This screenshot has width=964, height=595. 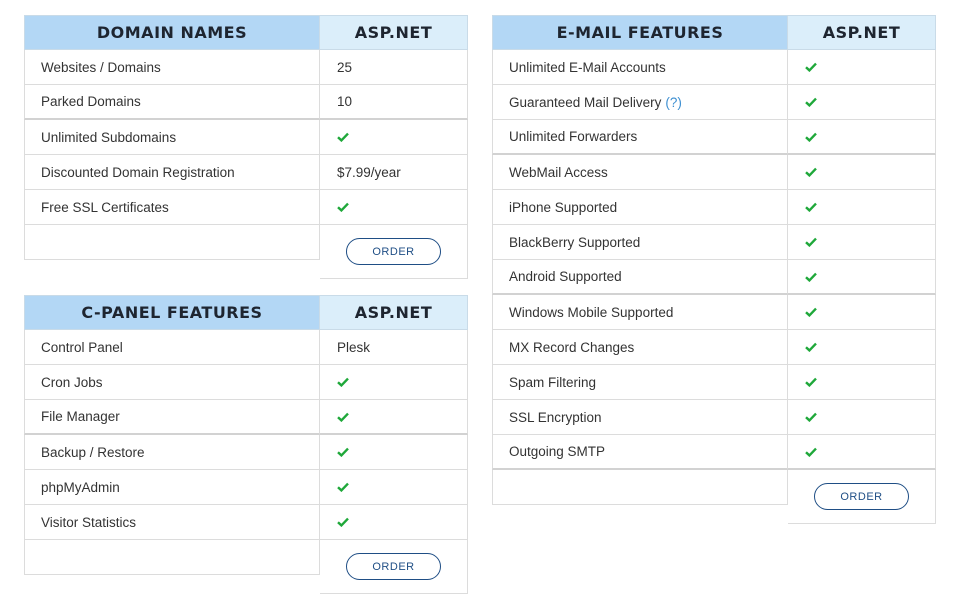 I want to click on table-row: Windows Mobile Supported, so click(x=714, y=312).